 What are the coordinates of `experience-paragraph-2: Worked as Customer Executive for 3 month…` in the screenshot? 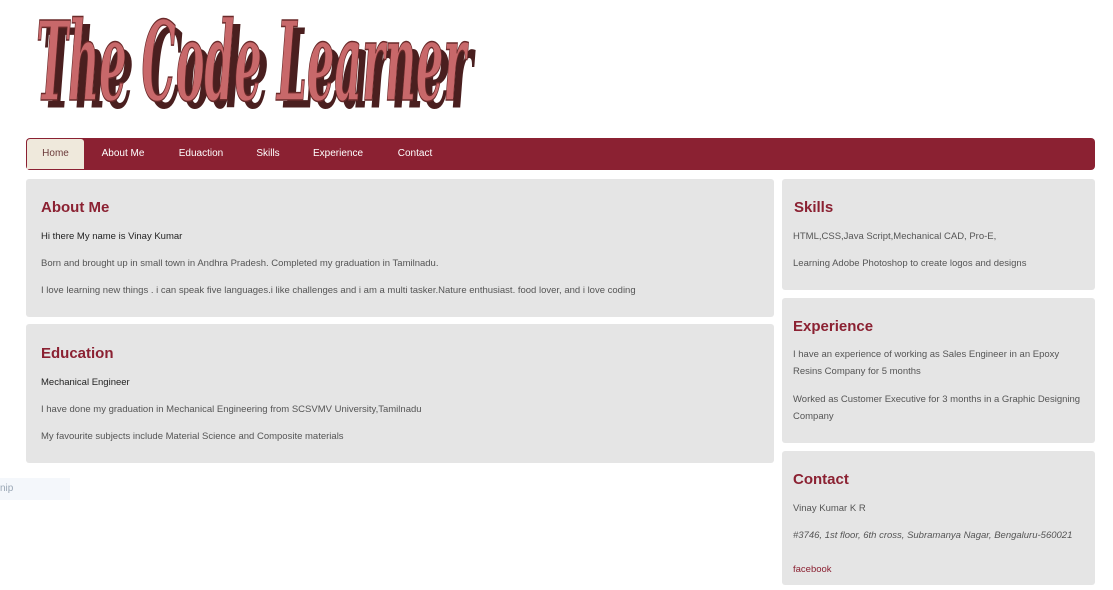 It's located at (937, 408).